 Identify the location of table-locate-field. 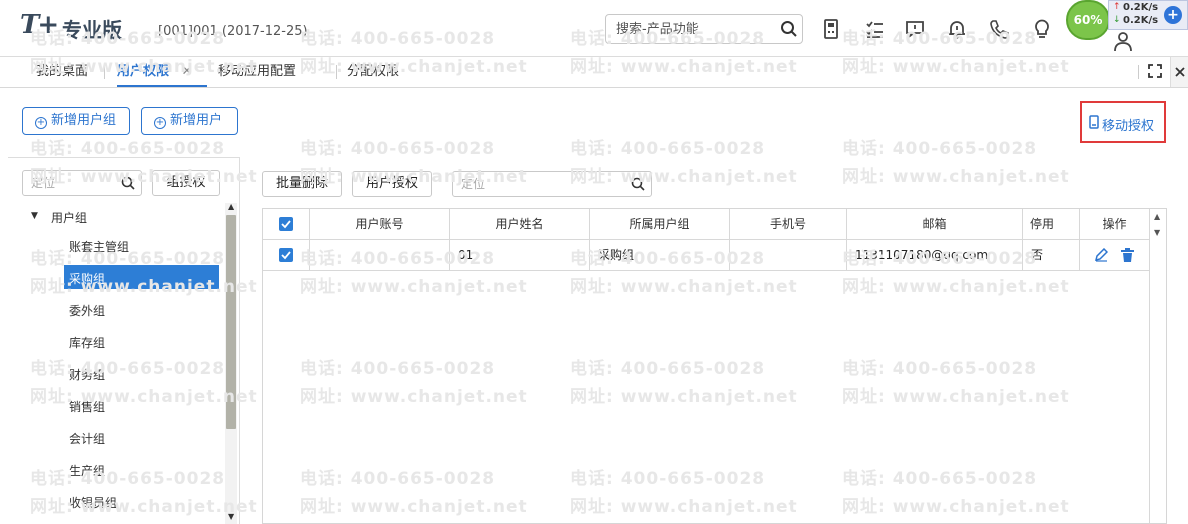
(552, 184).